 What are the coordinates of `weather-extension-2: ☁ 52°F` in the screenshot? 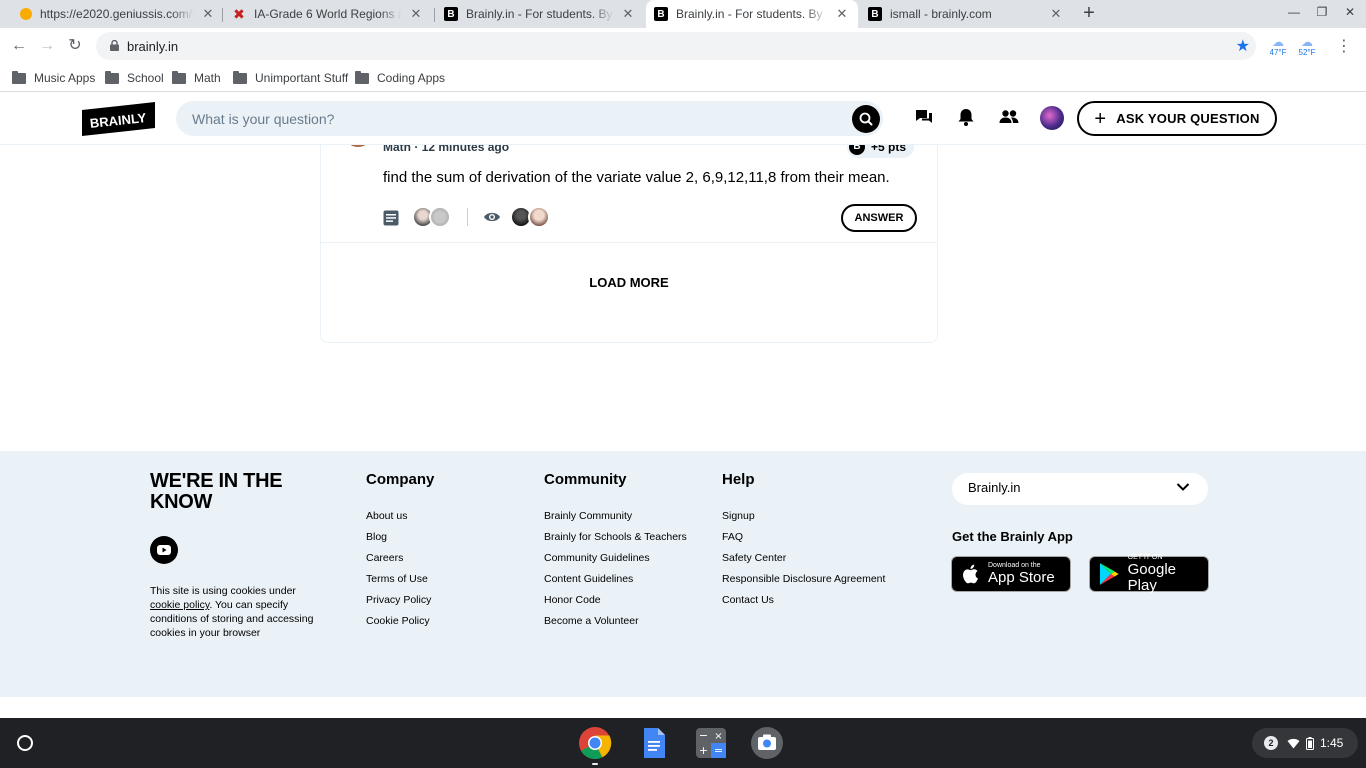 It's located at (1307, 47).